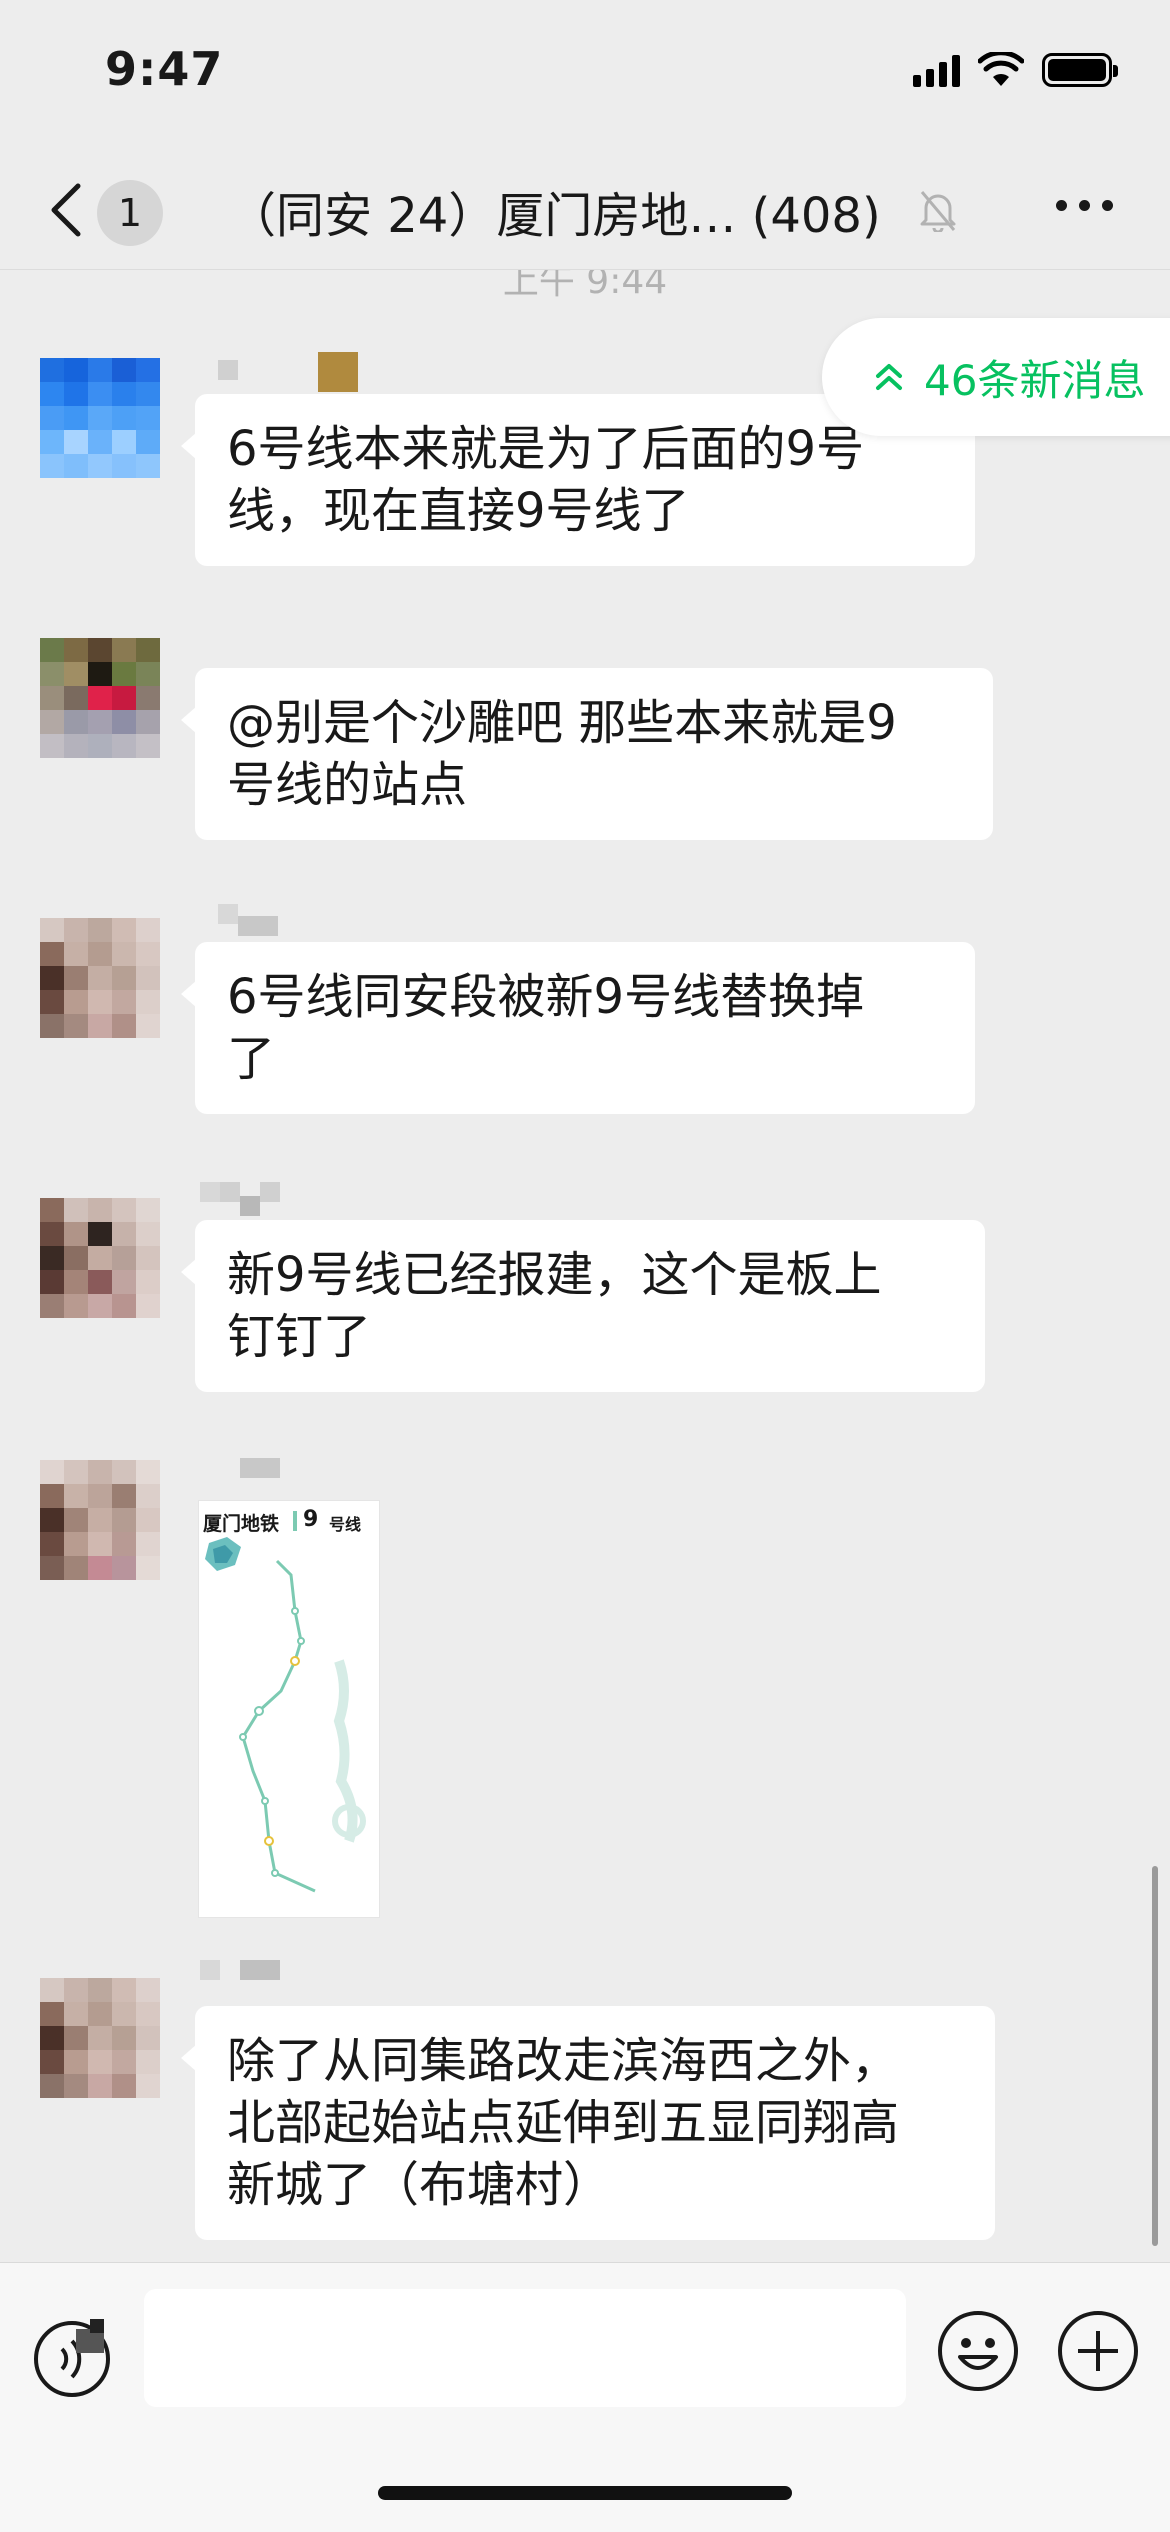 This screenshot has width=1170, height=2532. What do you see at coordinates (1080, 70) in the screenshot?
I see `battery-icon` at bounding box center [1080, 70].